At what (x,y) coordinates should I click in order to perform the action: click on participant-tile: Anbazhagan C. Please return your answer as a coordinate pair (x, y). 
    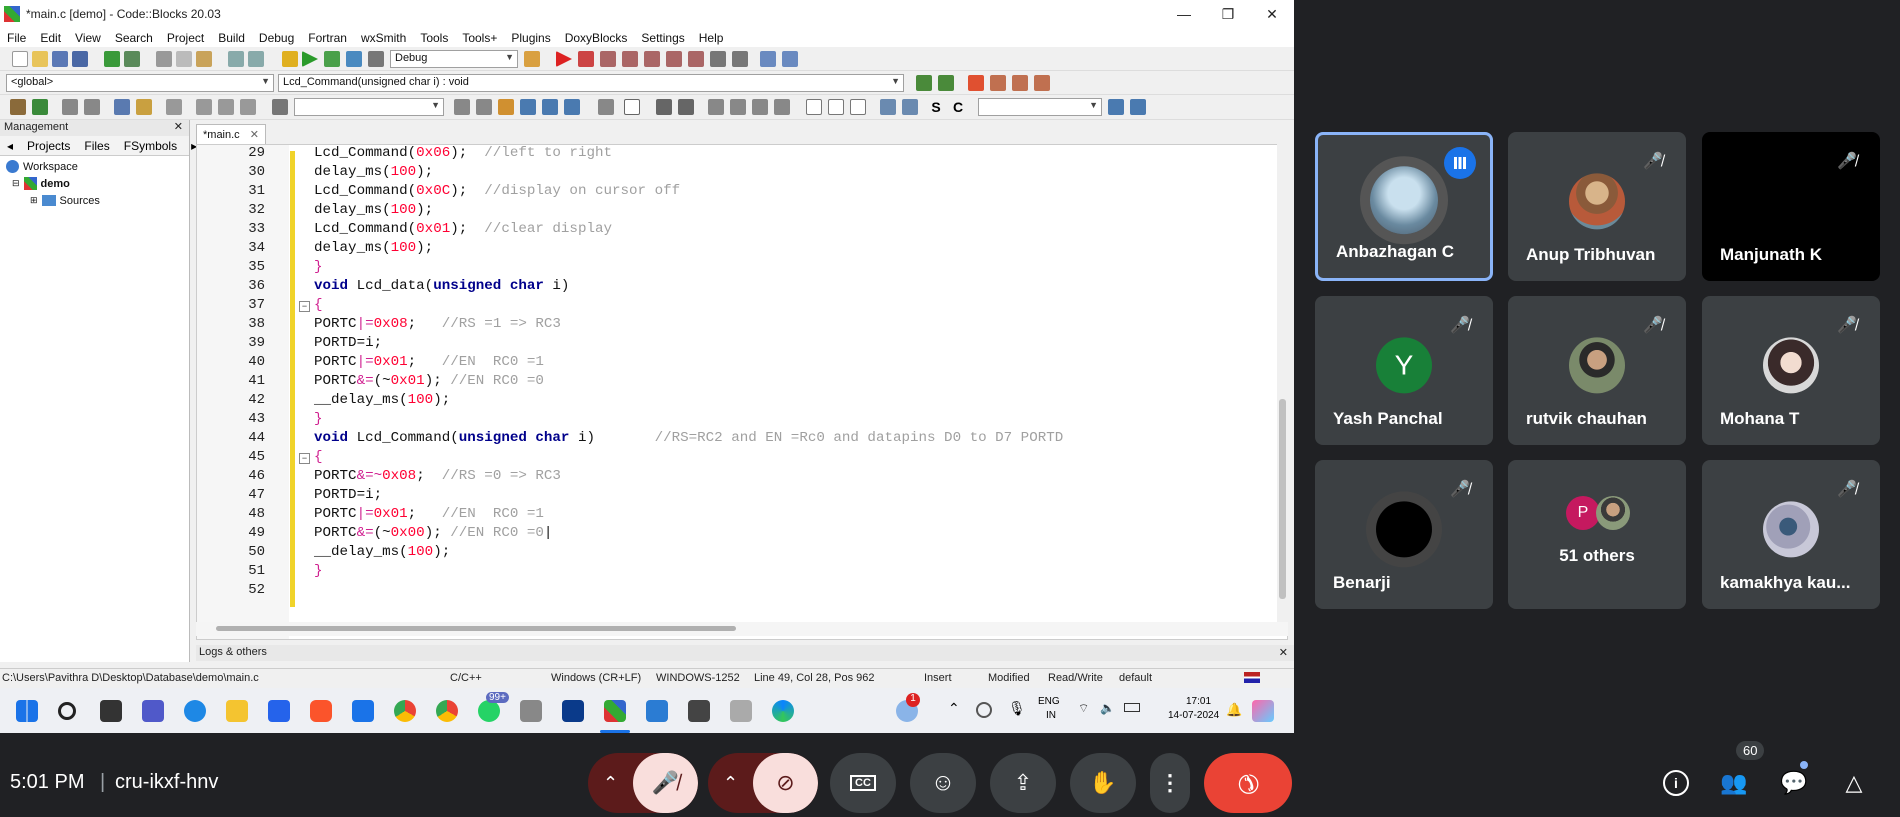
    Looking at the image, I should click on (1404, 206).